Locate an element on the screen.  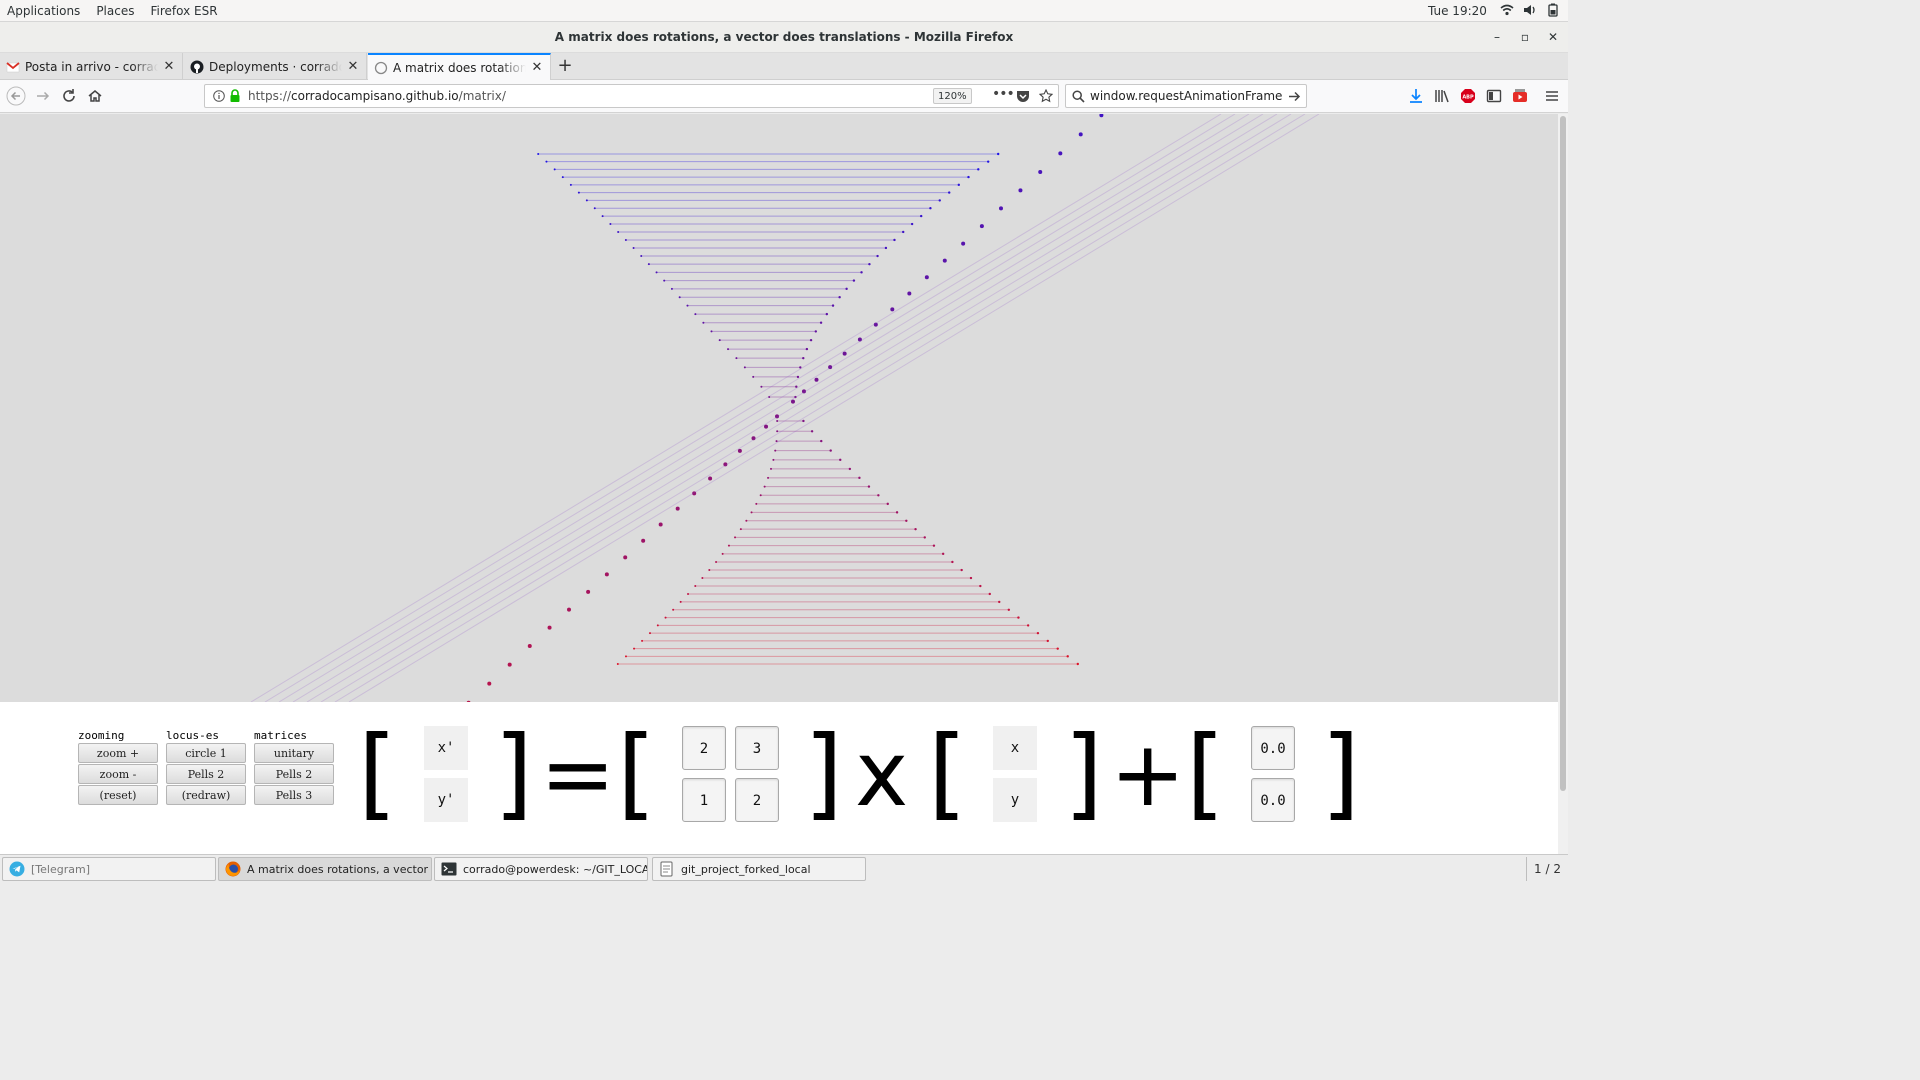
system-tray is located at coordinates (1530, 10).